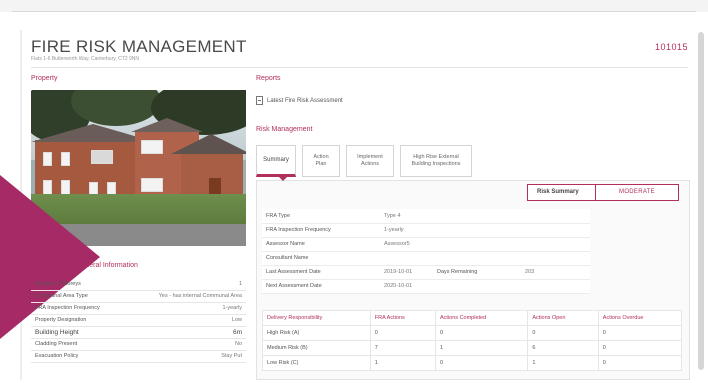 The image size is (708, 383). I want to click on table-row: FRA Type Type 4, so click(426, 216).